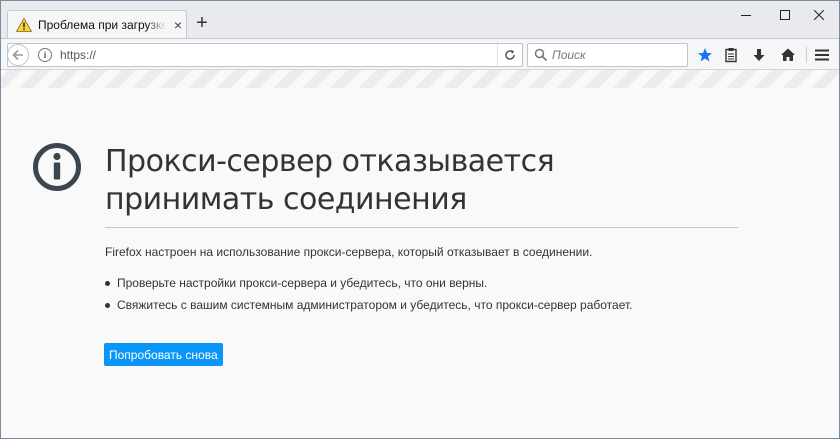 The height and width of the screenshot is (439, 840). What do you see at coordinates (57, 167) in the screenshot?
I see `info-icon` at bounding box center [57, 167].